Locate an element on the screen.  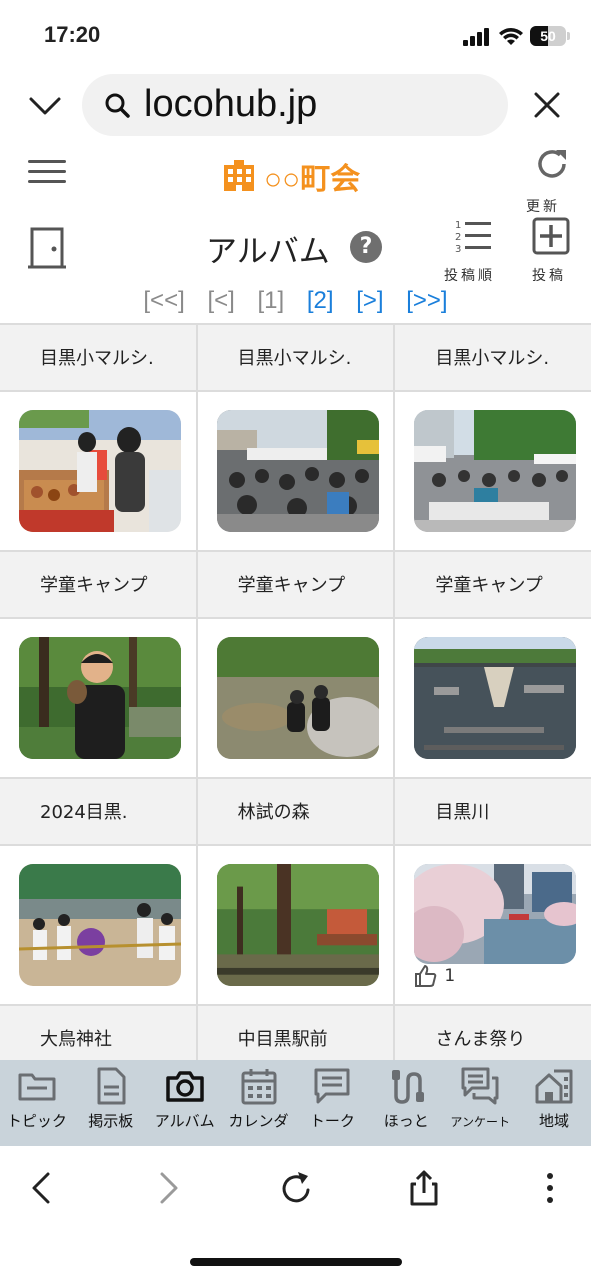
album-photo-tug-of-war is located at coordinates (100, 925).